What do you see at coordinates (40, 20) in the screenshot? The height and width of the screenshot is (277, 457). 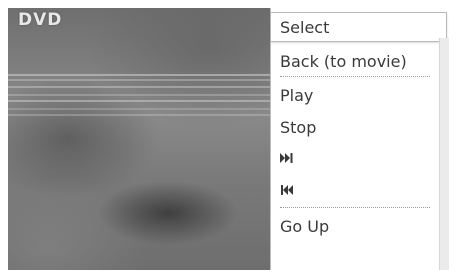 I see `dvd-source-label: DVD` at bounding box center [40, 20].